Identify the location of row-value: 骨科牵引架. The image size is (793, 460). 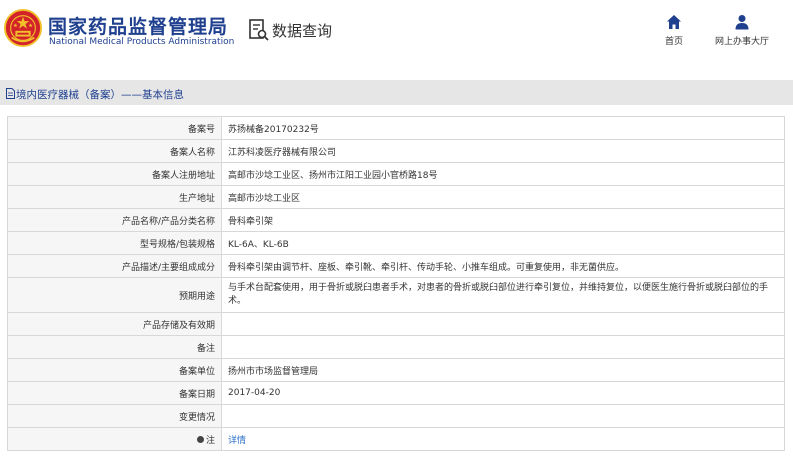
(503, 220).